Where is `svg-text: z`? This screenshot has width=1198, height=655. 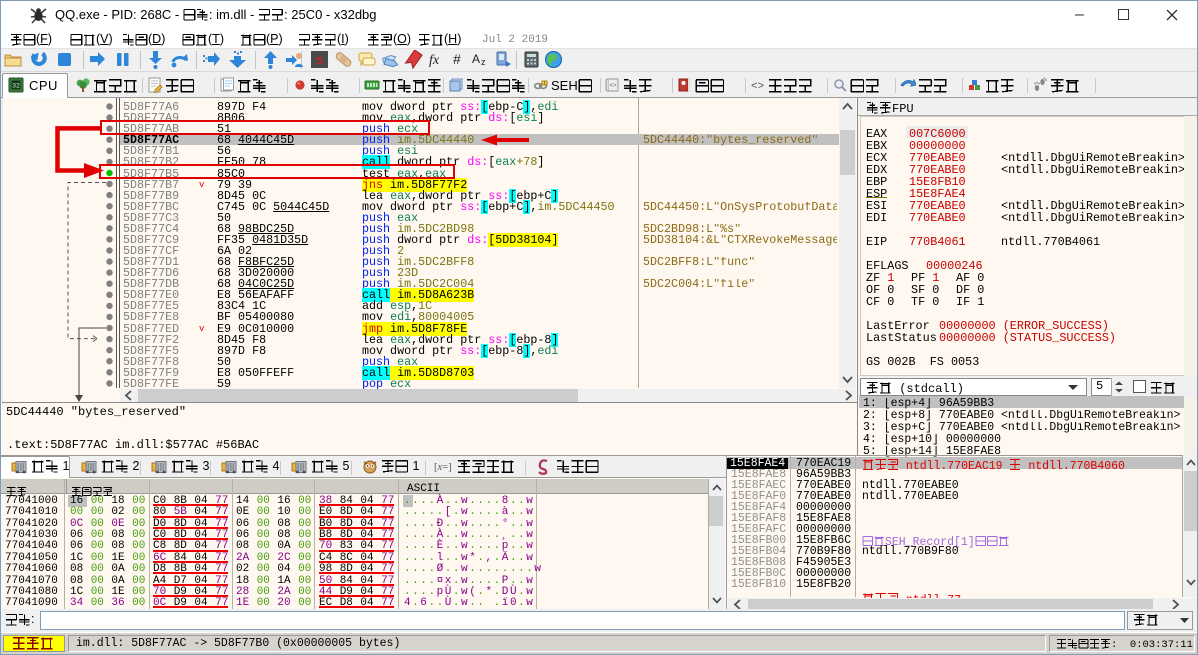
svg-text: z is located at coordinates (483, 62).